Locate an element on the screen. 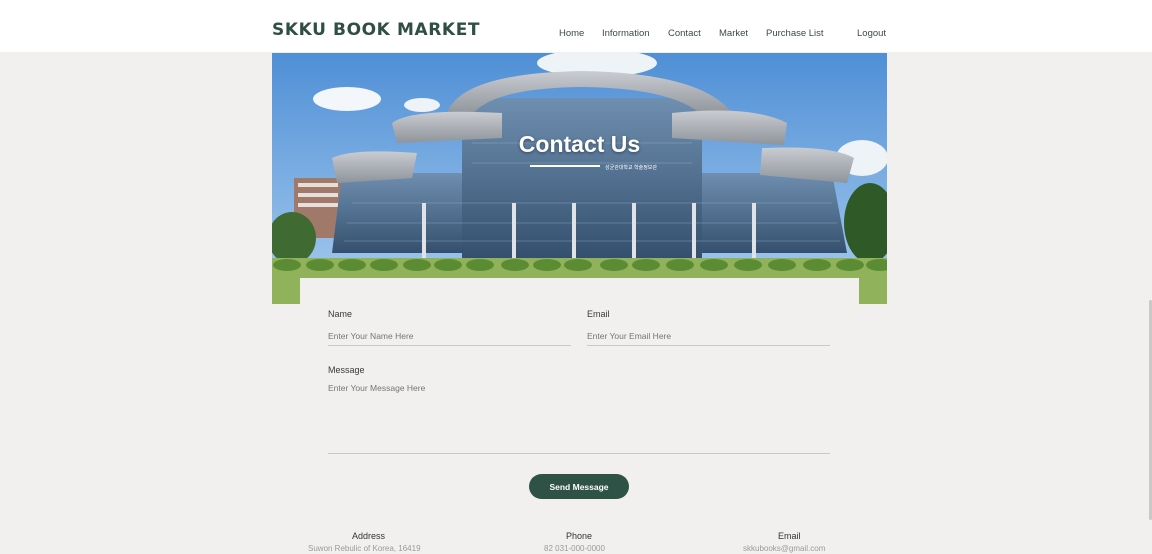  email-label: Email is located at coordinates (598, 314).